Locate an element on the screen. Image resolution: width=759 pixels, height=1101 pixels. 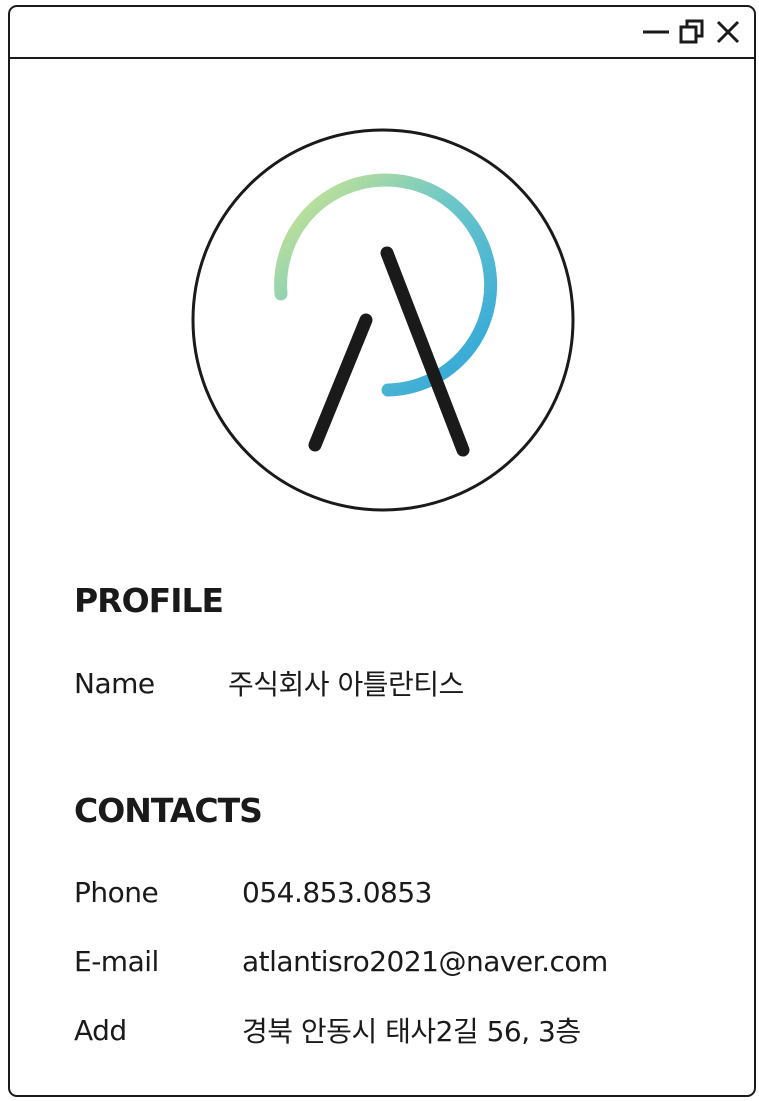
email-row: E-mail atlantisro2021@naver.com is located at coordinates (394, 961).